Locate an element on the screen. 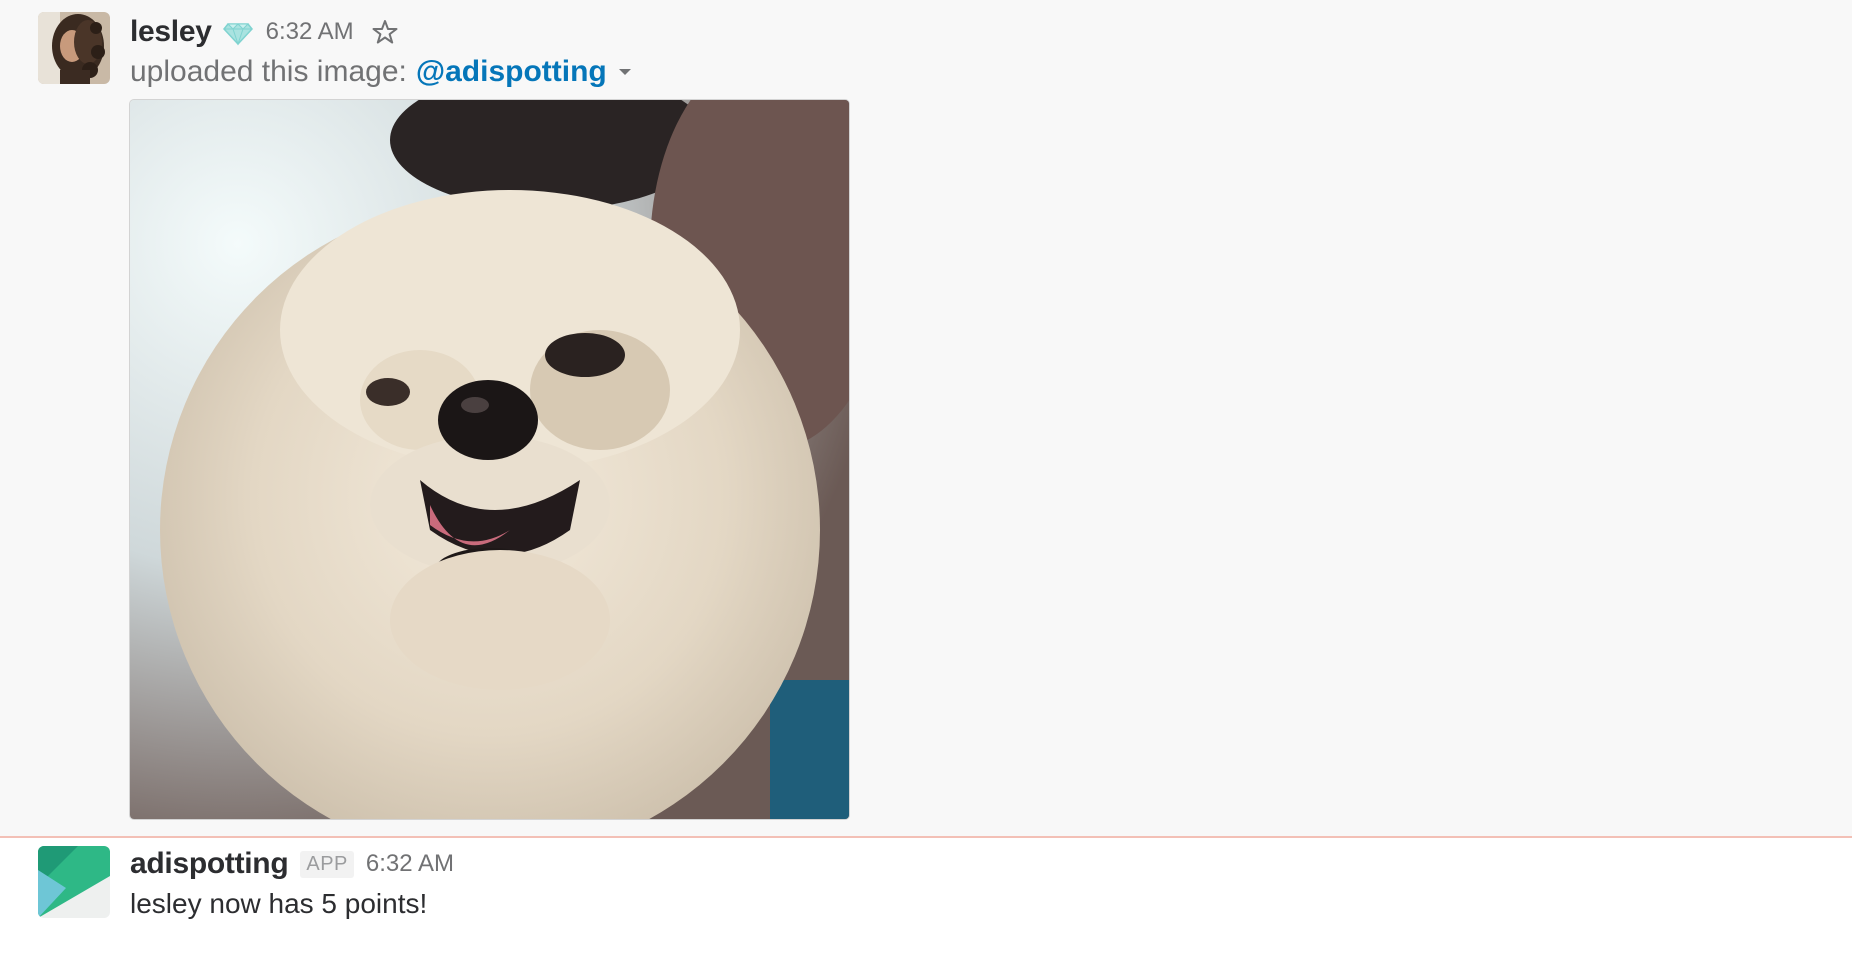 This screenshot has height=954, width=1852. bot-message-text: lesley now has 5 points! is located at coordinates (279, 903).